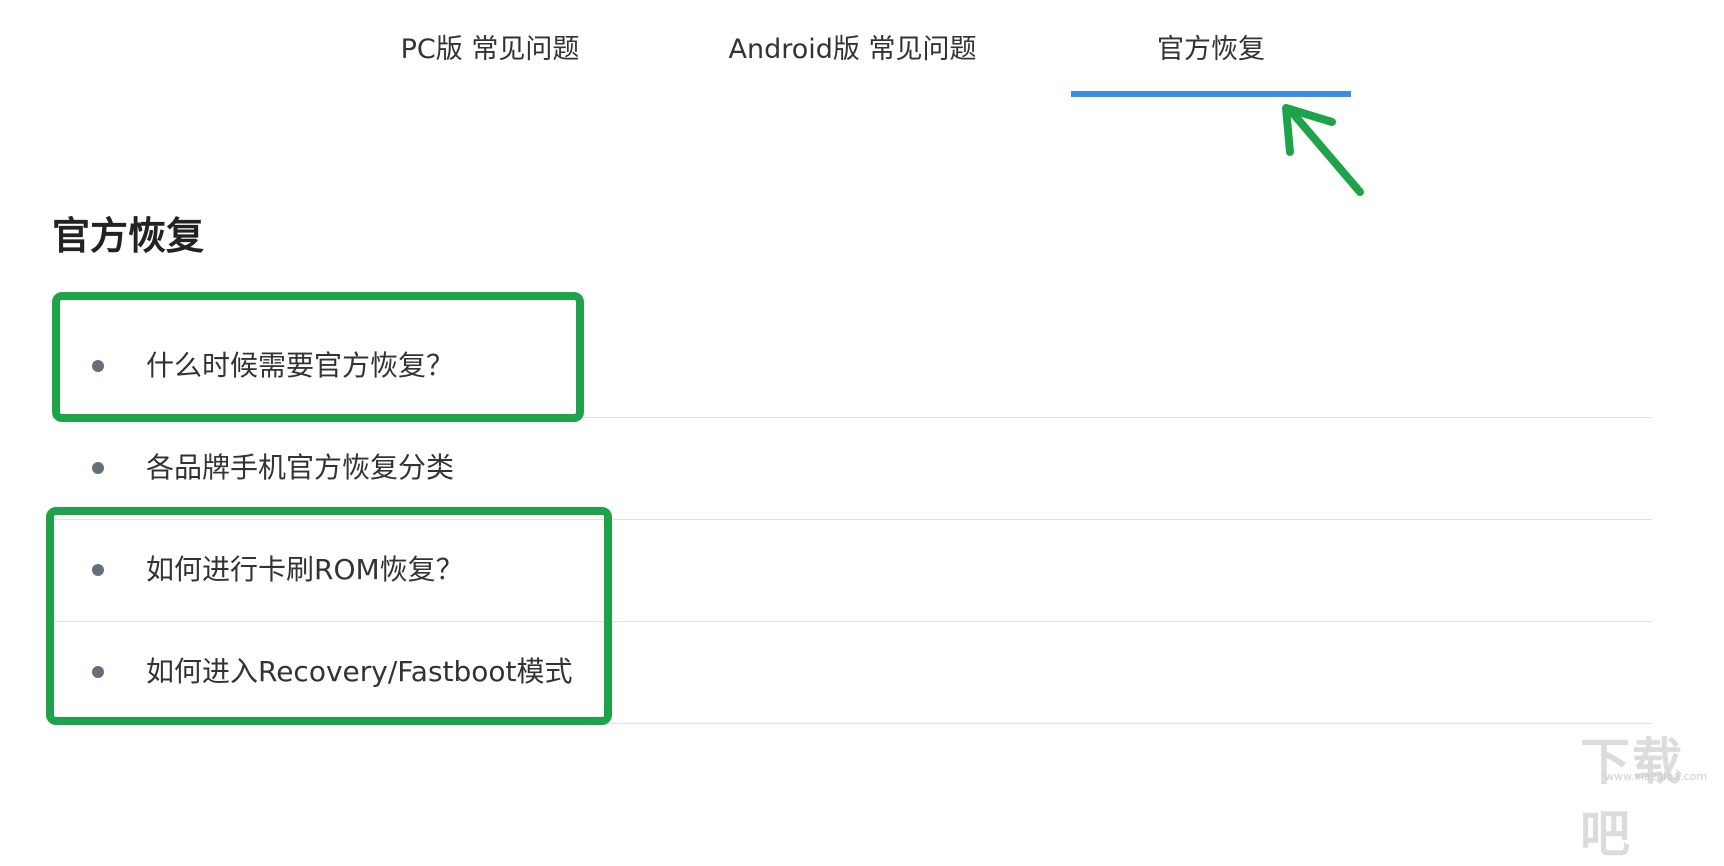 The height and width of the screenshot is (866, 1724). I want to click on watermark-logo: 下载吧, so click(1632, 798).